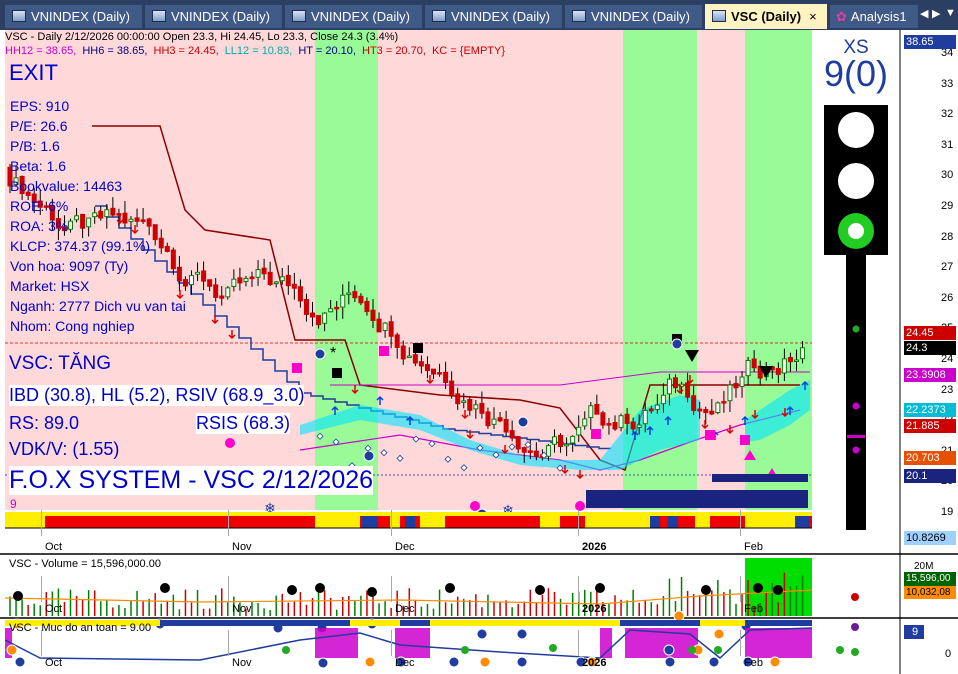 This screenshot has width=958, height=674. Describe the element at coordinates (936, 13) in the screenshot. I see `tab-next-icon: ▶` at that location.